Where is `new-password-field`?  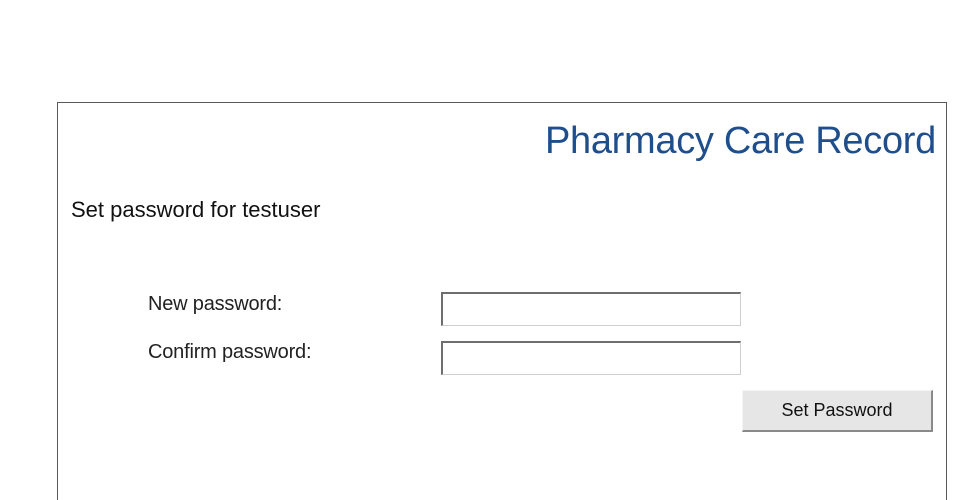 new-password-field is located at coordinates (591, 309).